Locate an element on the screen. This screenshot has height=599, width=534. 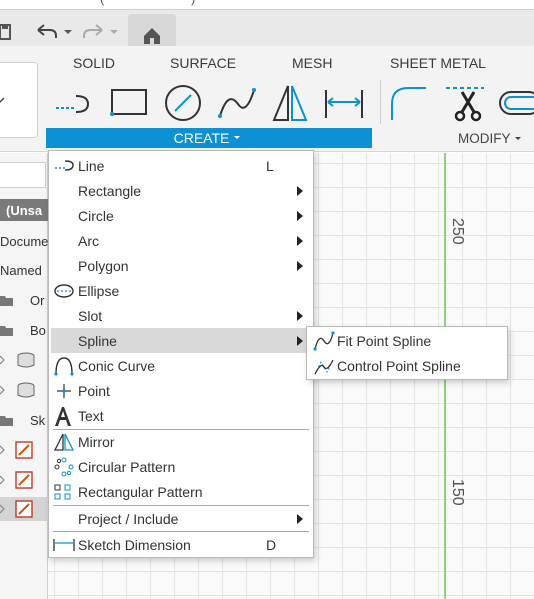
menu-item-label: Text is located at coordinates (91, 415).